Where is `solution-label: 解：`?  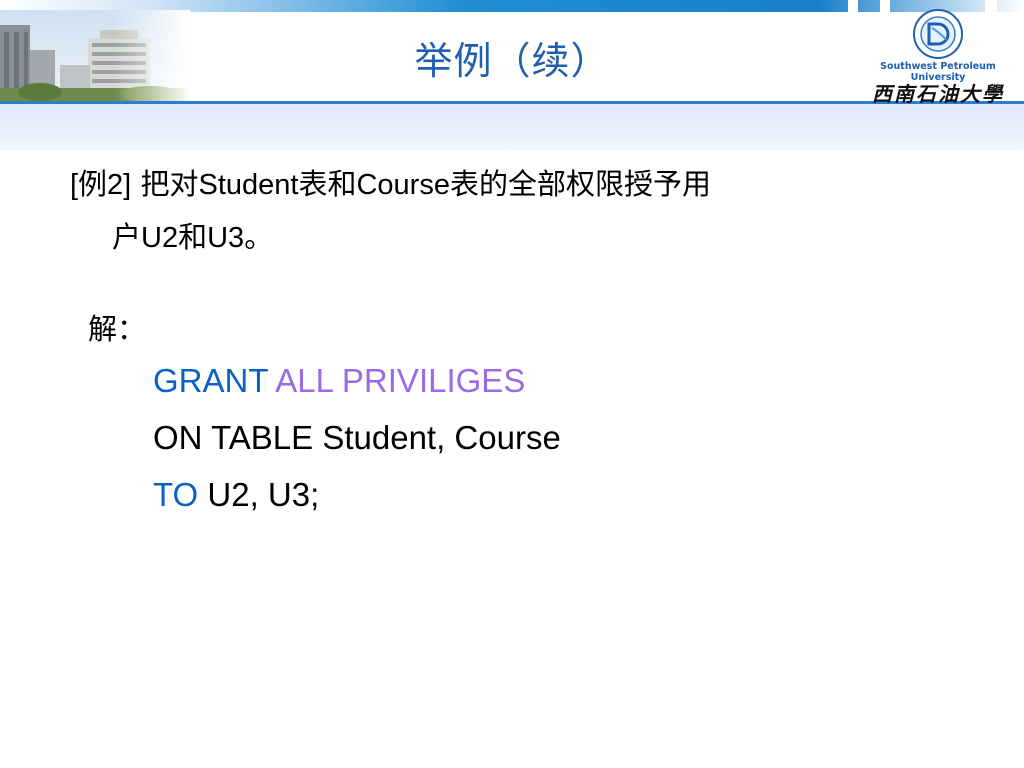
solution-label: 解： is located at coordinates (117, 329).